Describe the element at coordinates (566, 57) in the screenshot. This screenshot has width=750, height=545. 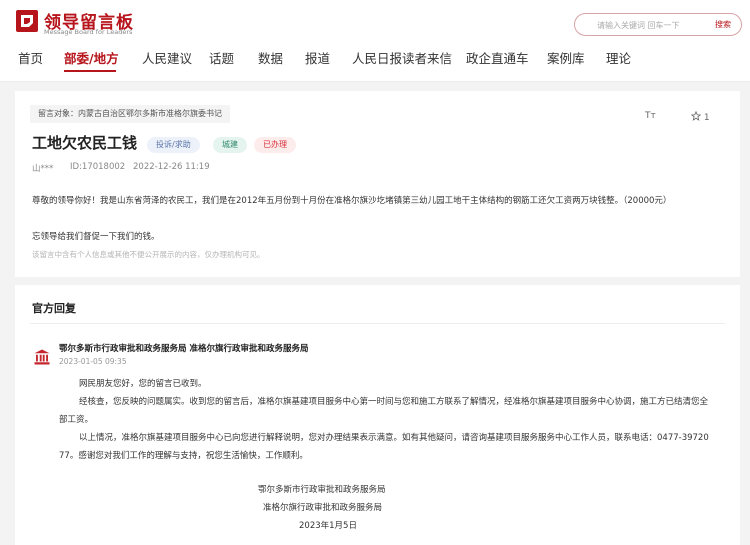
I see `nav-item-cases: 案例库` at that location.